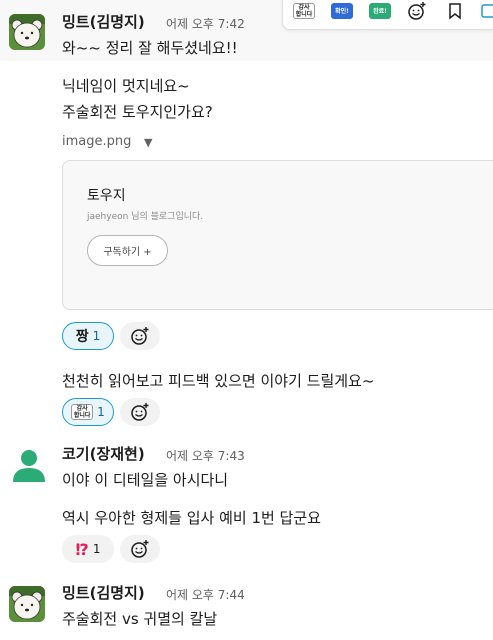 Image resolution: width=493 pixels, height=640 pixels. What do you see at coordinates (96, 141) in the screenshot?
I see `attachment-filename: image.png` at bounding box center [96, 141].